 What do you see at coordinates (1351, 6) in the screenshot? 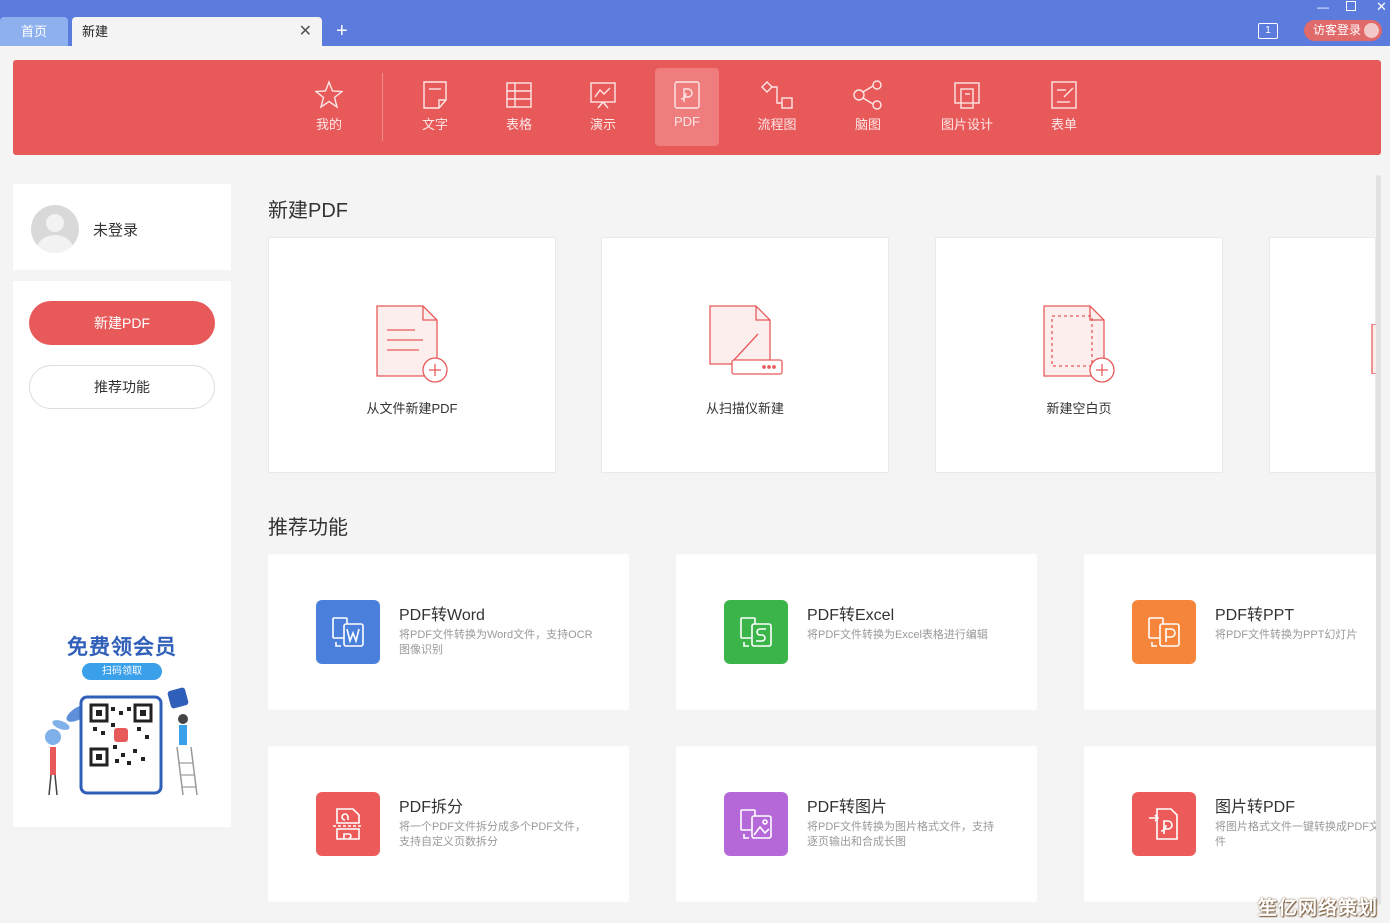
I see `maximize-icon` at bounding box center [1351, 6].